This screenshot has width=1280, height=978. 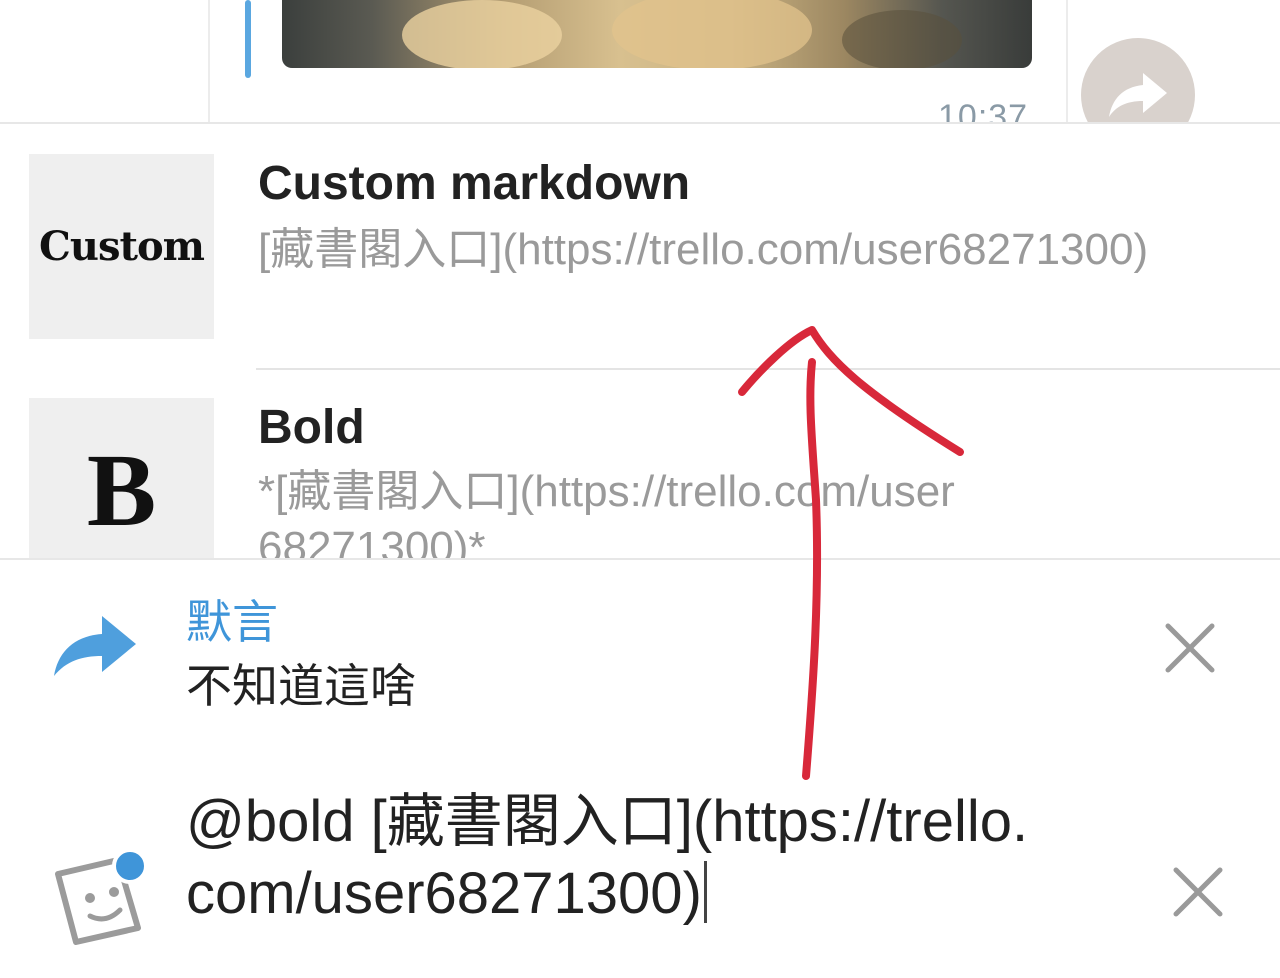 What do you see at coordinates (705, 892) in the screenshot?
I see `text-cursor` at bounding box center [705, 892].